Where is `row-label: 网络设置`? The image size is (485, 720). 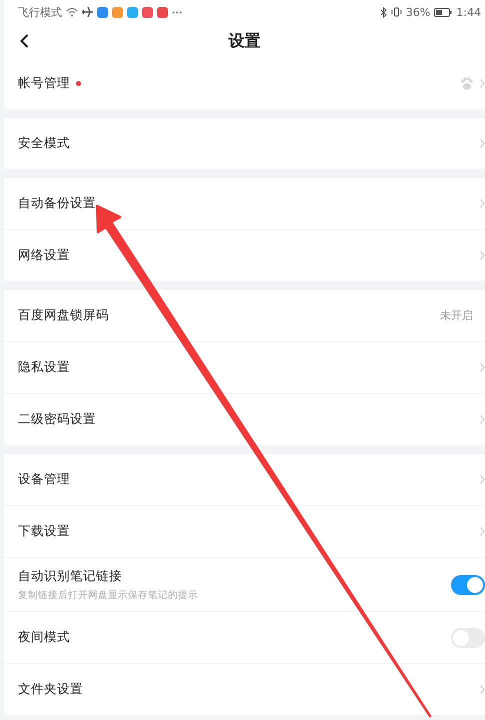
row-label: 网络设置 is located at coordinates (44, 255).